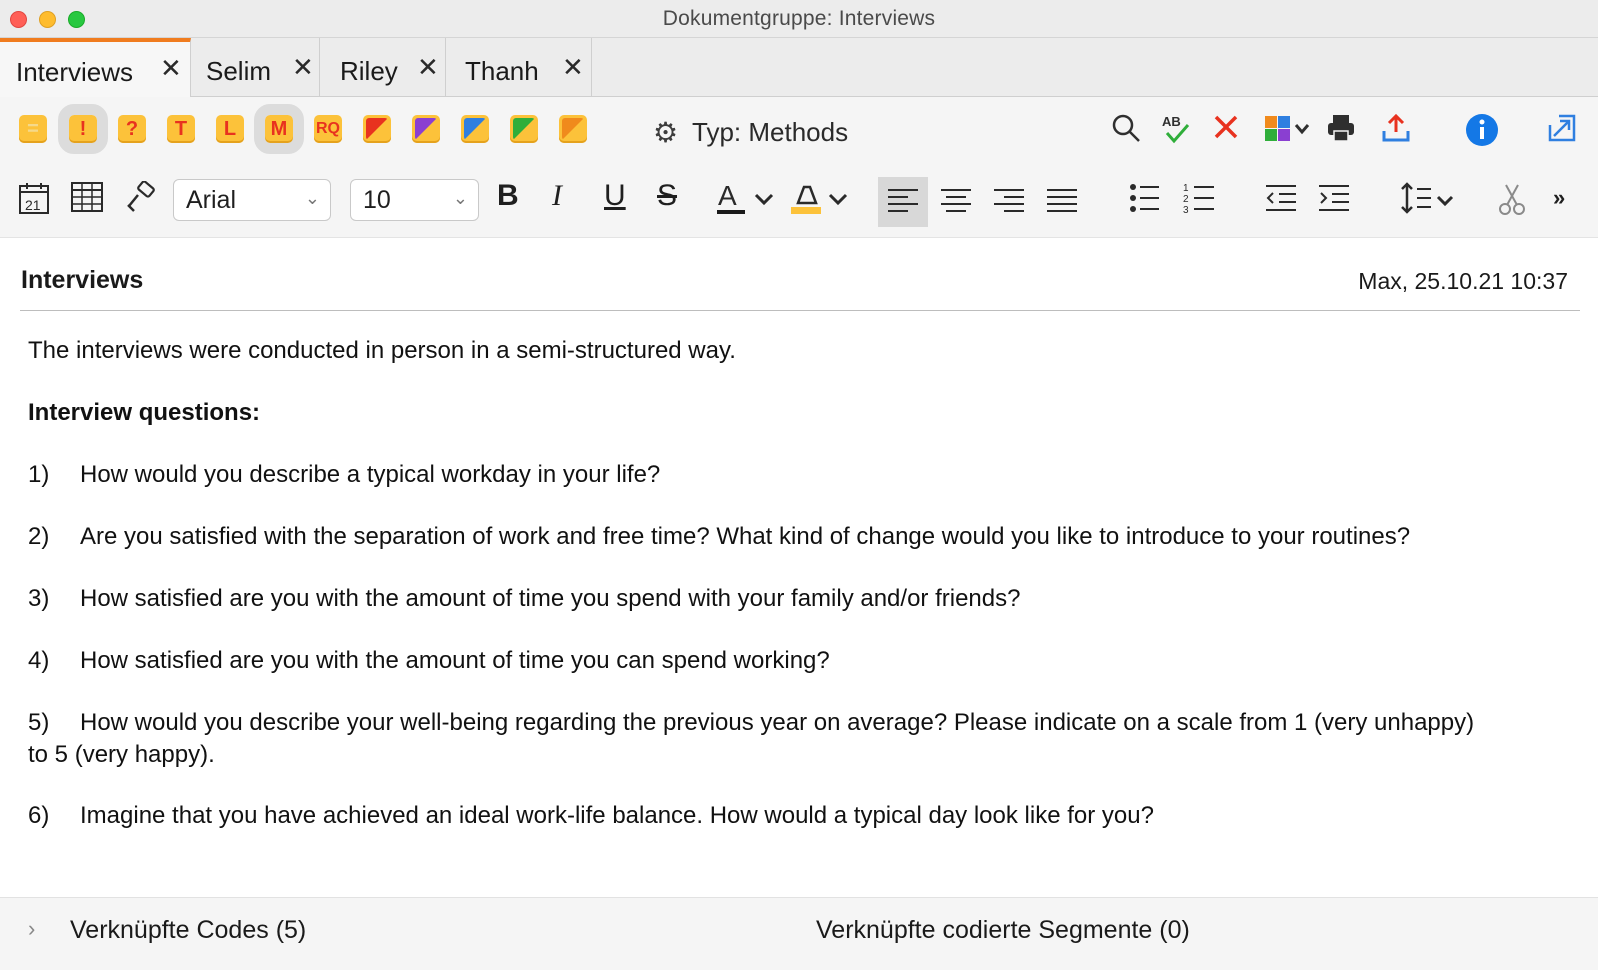 The width and height of the screenshot is (1598, 970). I want to click on underline-button: U, so click(615, 196).